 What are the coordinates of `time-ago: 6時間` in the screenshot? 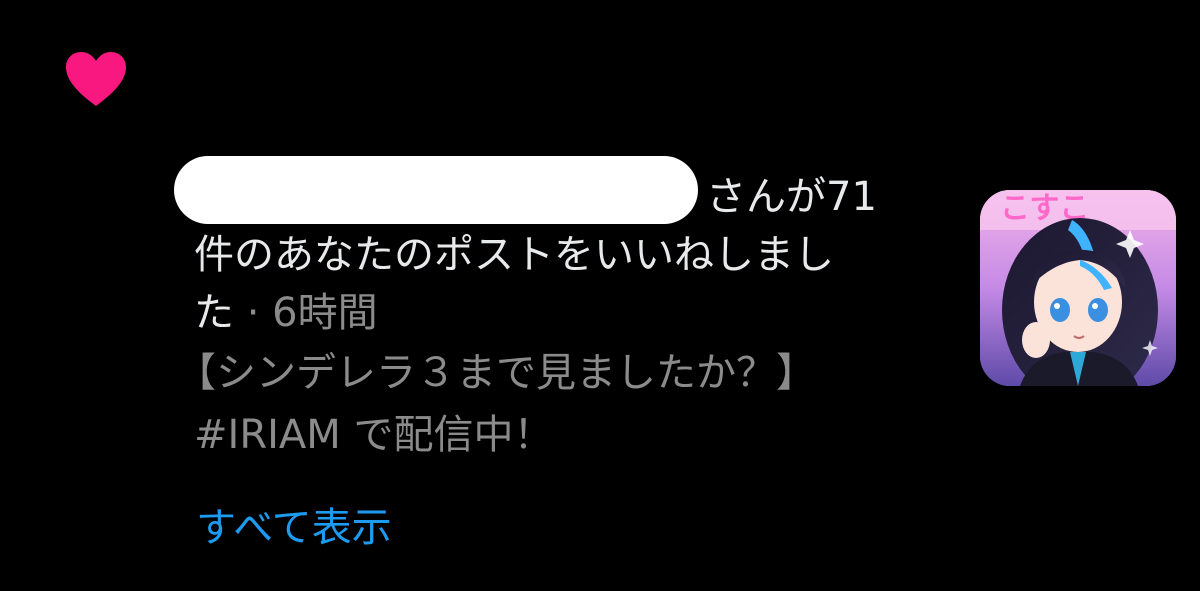 It's located at (325, 313).